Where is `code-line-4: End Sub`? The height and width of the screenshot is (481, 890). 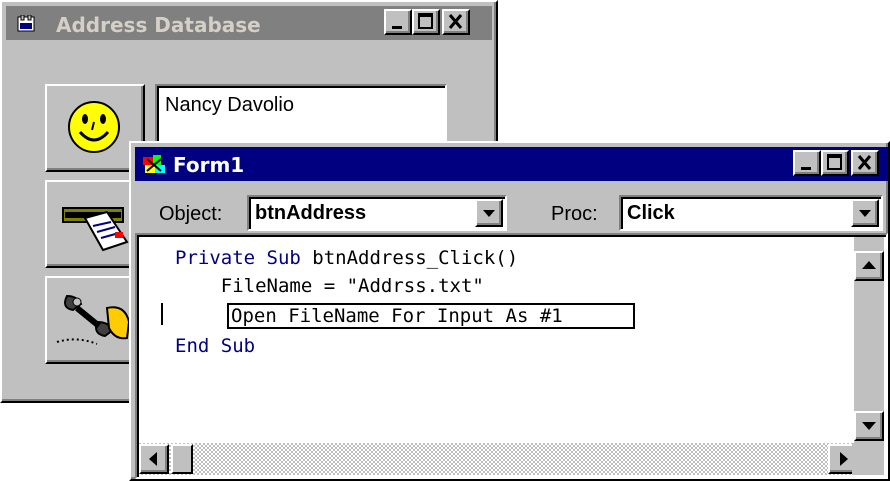 code-line-4: End Sub is located at coordinates (215, 346).